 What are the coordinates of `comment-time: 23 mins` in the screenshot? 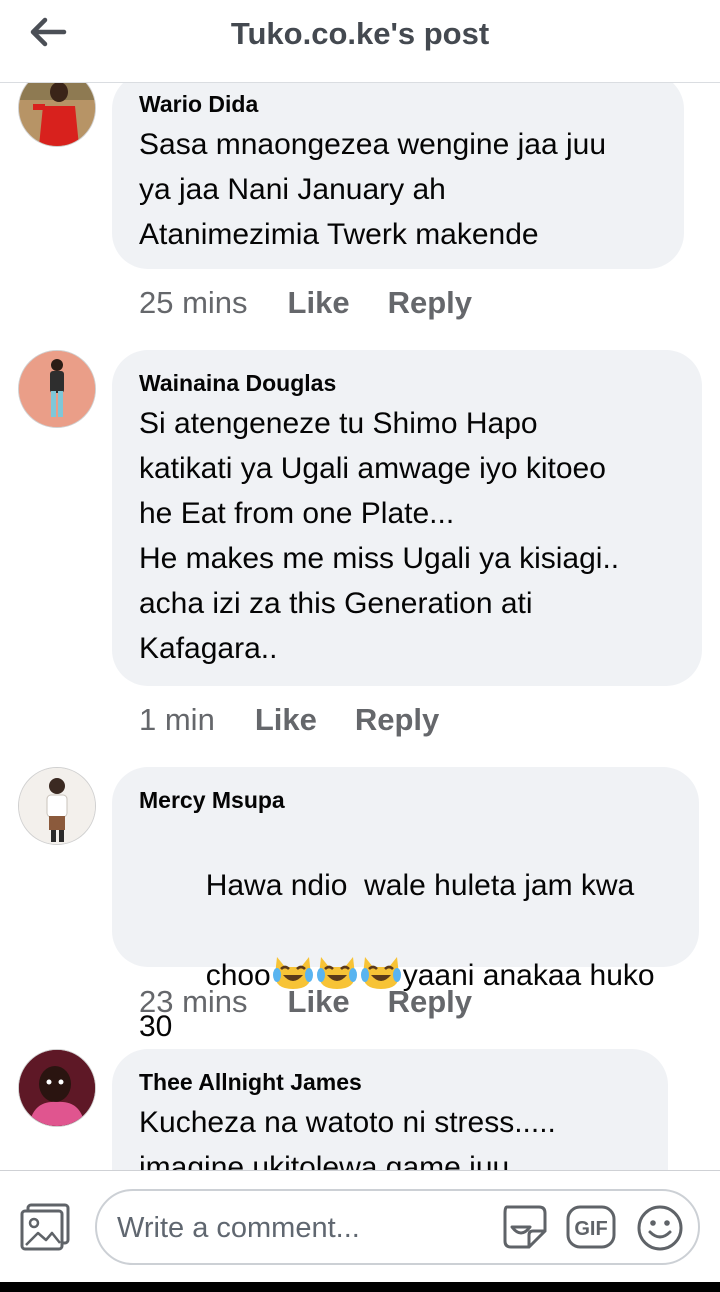 It's located at (193, 1001).